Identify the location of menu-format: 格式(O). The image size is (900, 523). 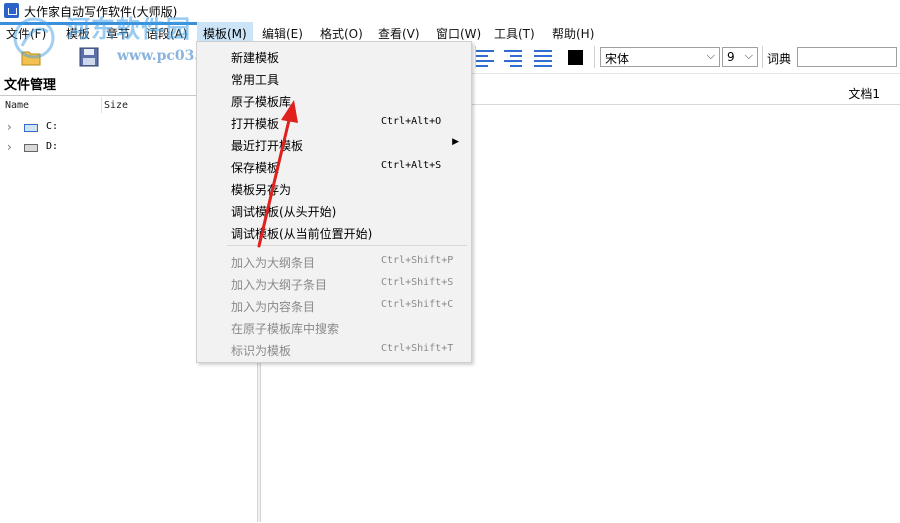
(341, 33).